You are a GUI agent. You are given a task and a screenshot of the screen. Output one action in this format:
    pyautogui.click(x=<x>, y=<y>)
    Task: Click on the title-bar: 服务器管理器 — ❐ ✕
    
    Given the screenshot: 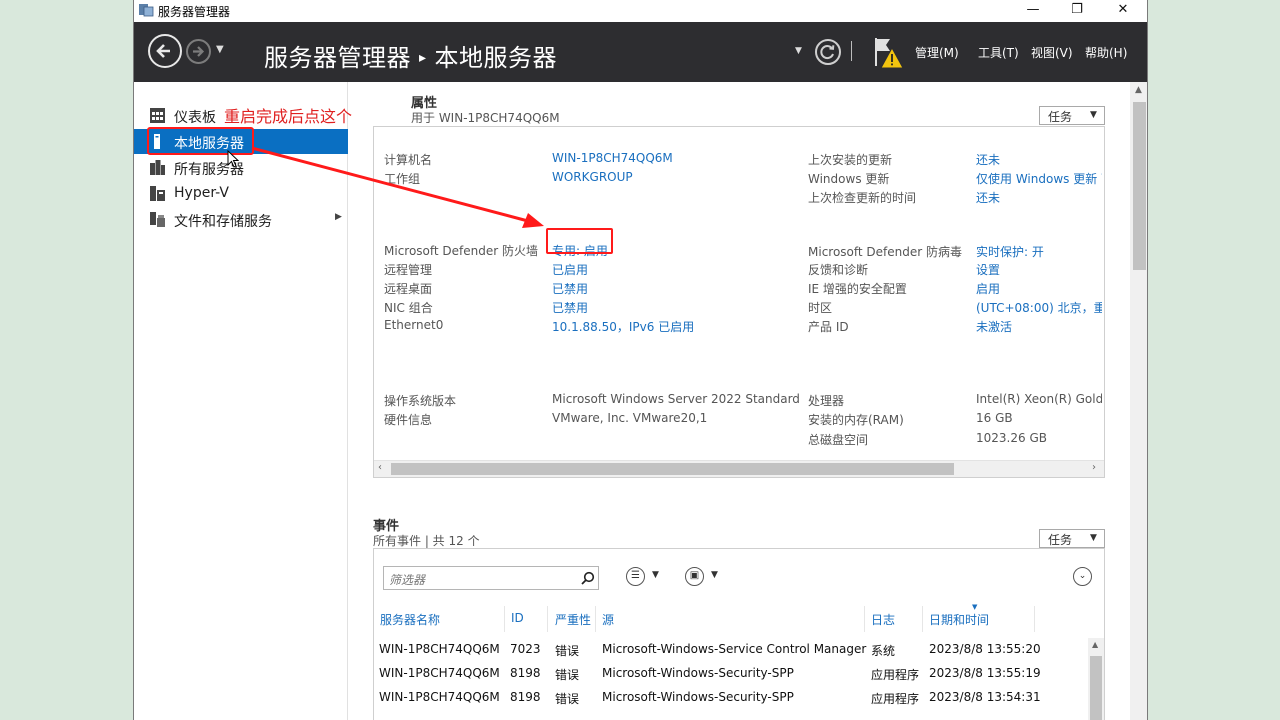 What is the action you would take?
    pyautogui.click(x=640, y=11)
    